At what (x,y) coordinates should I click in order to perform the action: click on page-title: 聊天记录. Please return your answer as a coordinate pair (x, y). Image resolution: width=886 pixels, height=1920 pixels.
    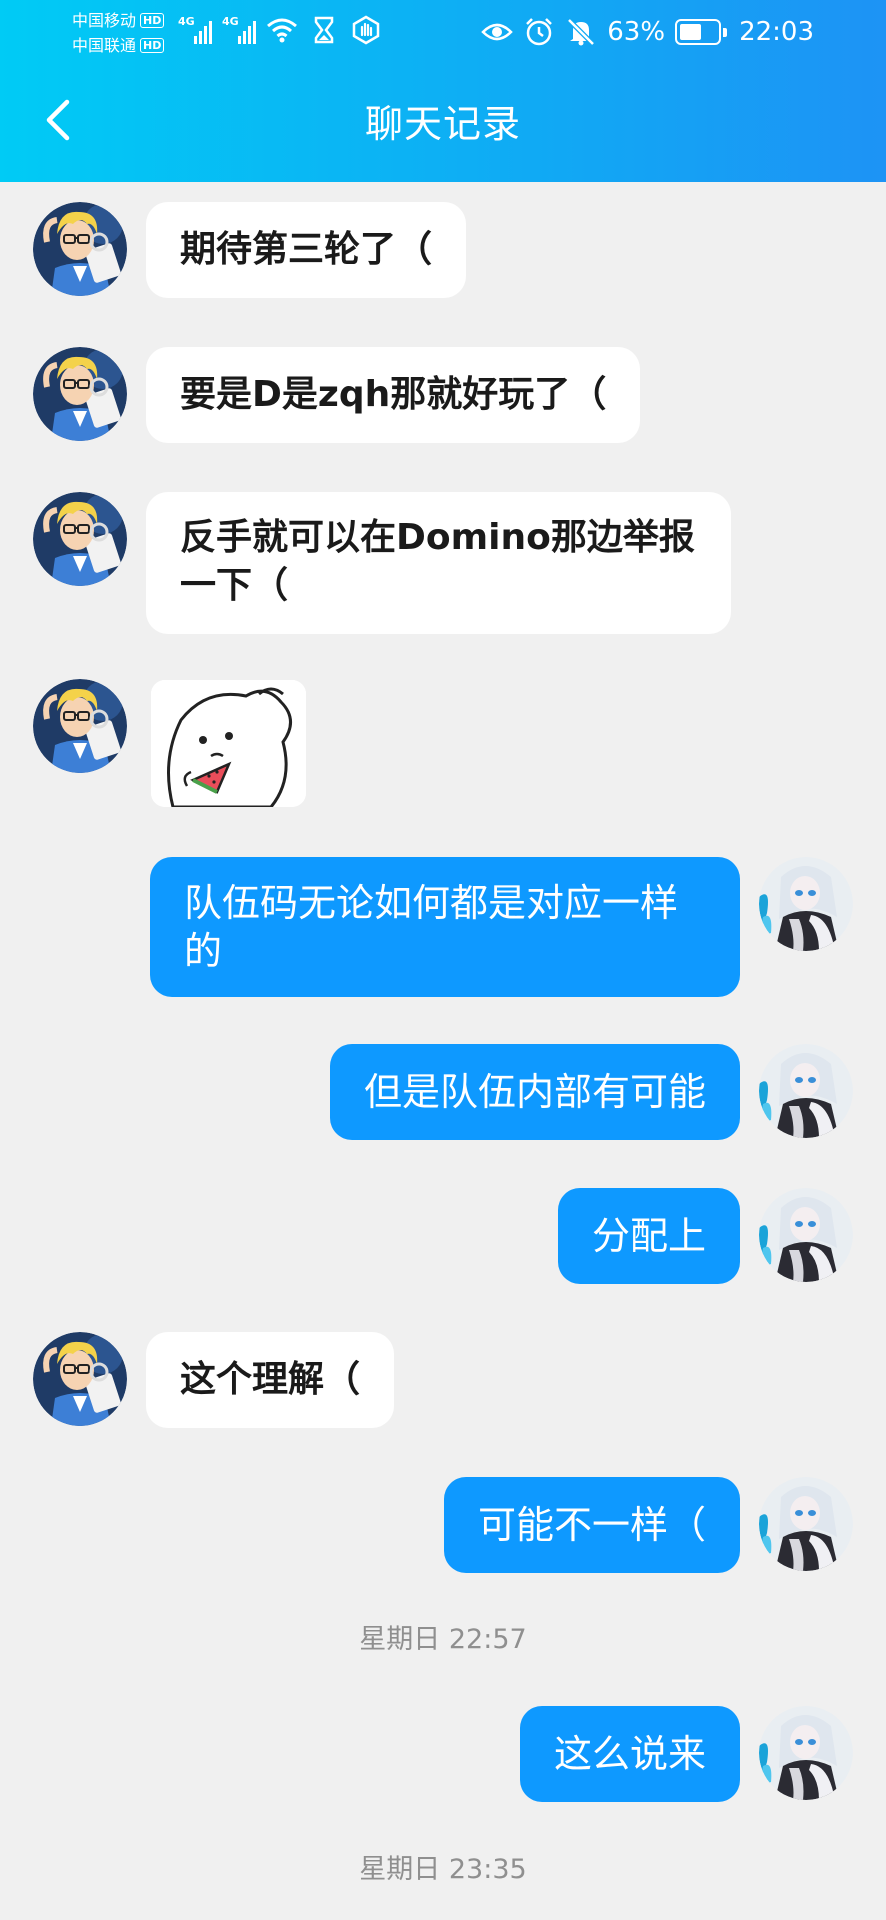
    Looking at the image, I should click on (442, 124).